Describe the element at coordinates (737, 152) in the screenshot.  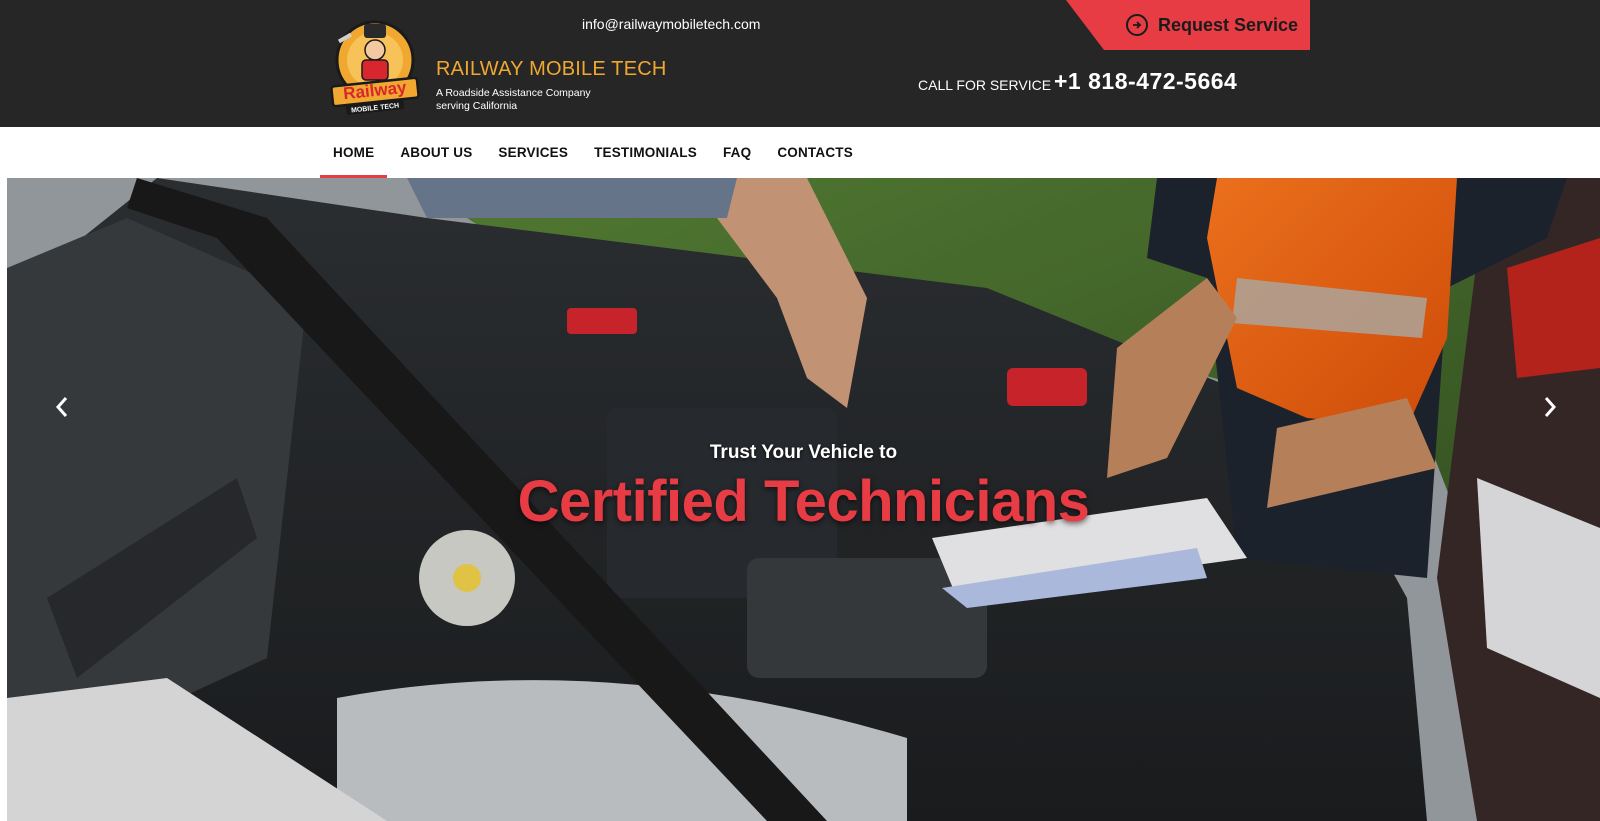
I see `nav-item-faq: FAQ` at that location.